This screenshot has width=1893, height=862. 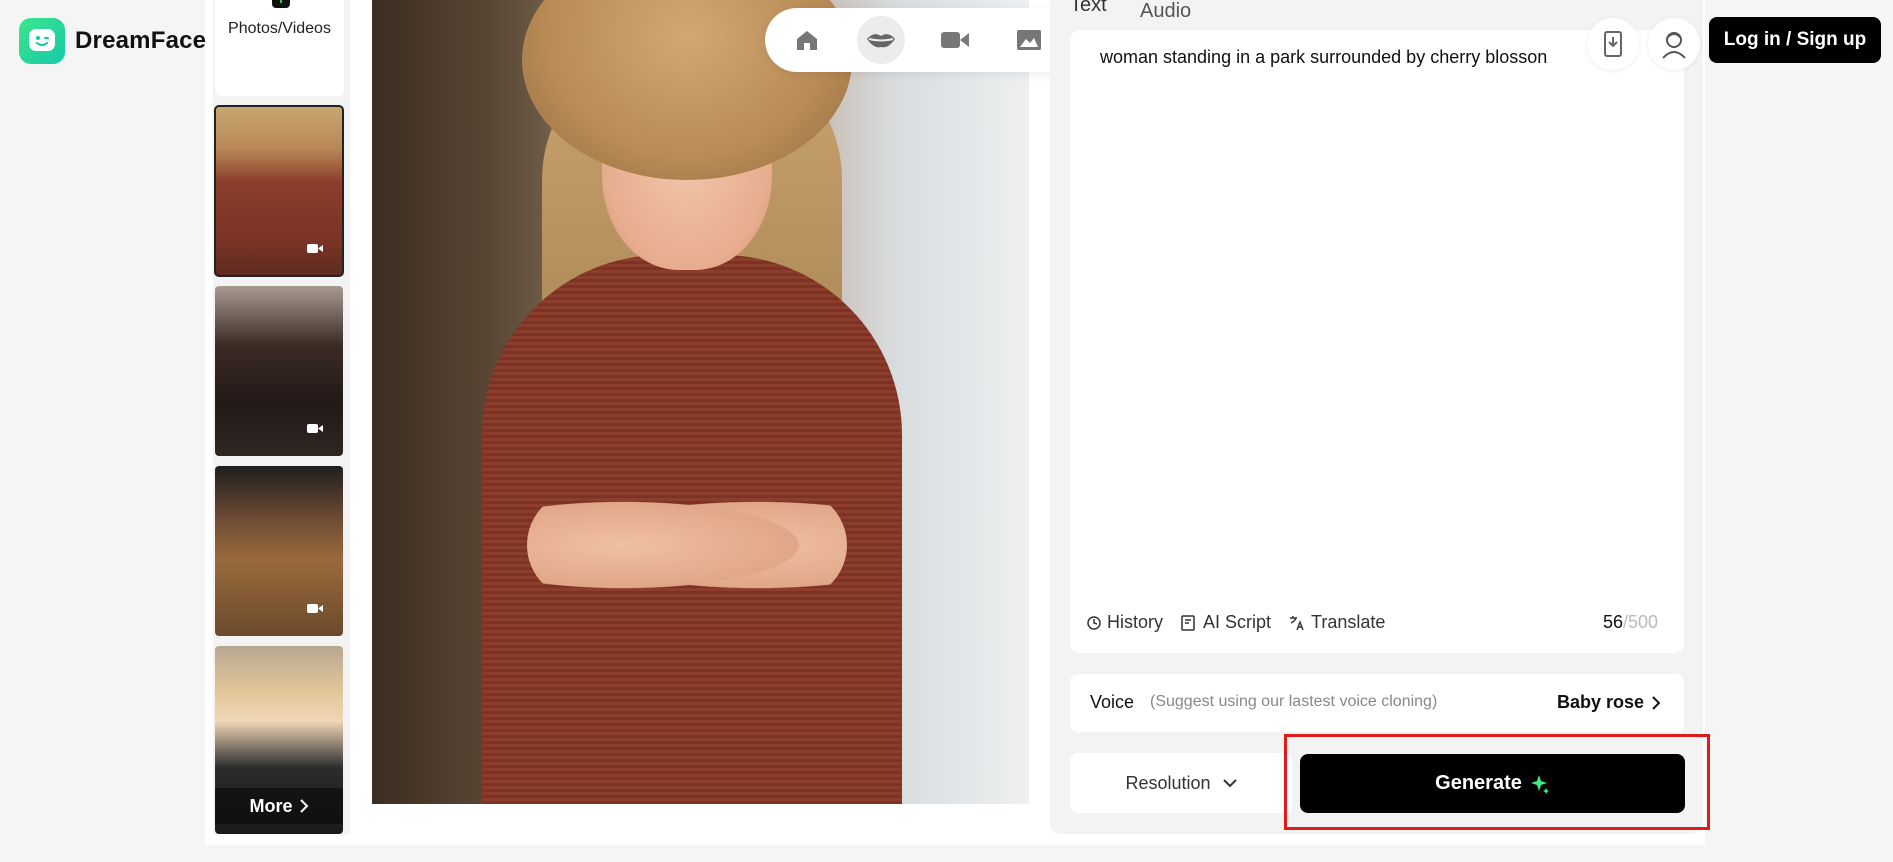 What do you see at coordinates (271, 805) in the screenshot?
I see `more-label: More` at bounding box center [271, 805].